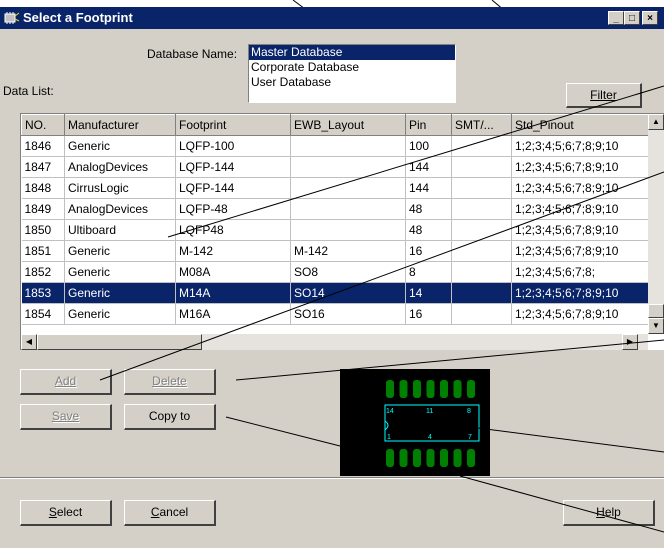 The image size is (664, 548). I want to click on window-title: Select a Footprint, so click(78, 17).